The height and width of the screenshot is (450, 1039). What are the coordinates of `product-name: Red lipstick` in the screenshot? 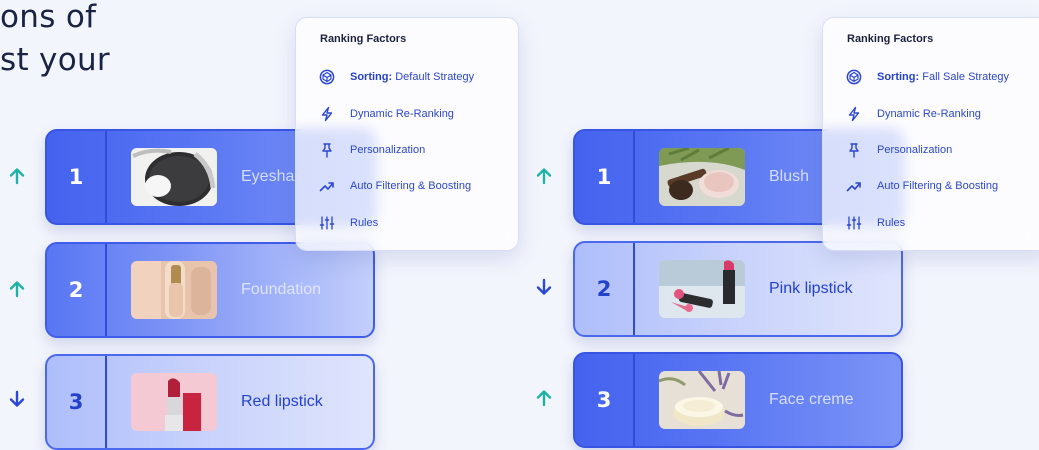 It's located at (282, 401).